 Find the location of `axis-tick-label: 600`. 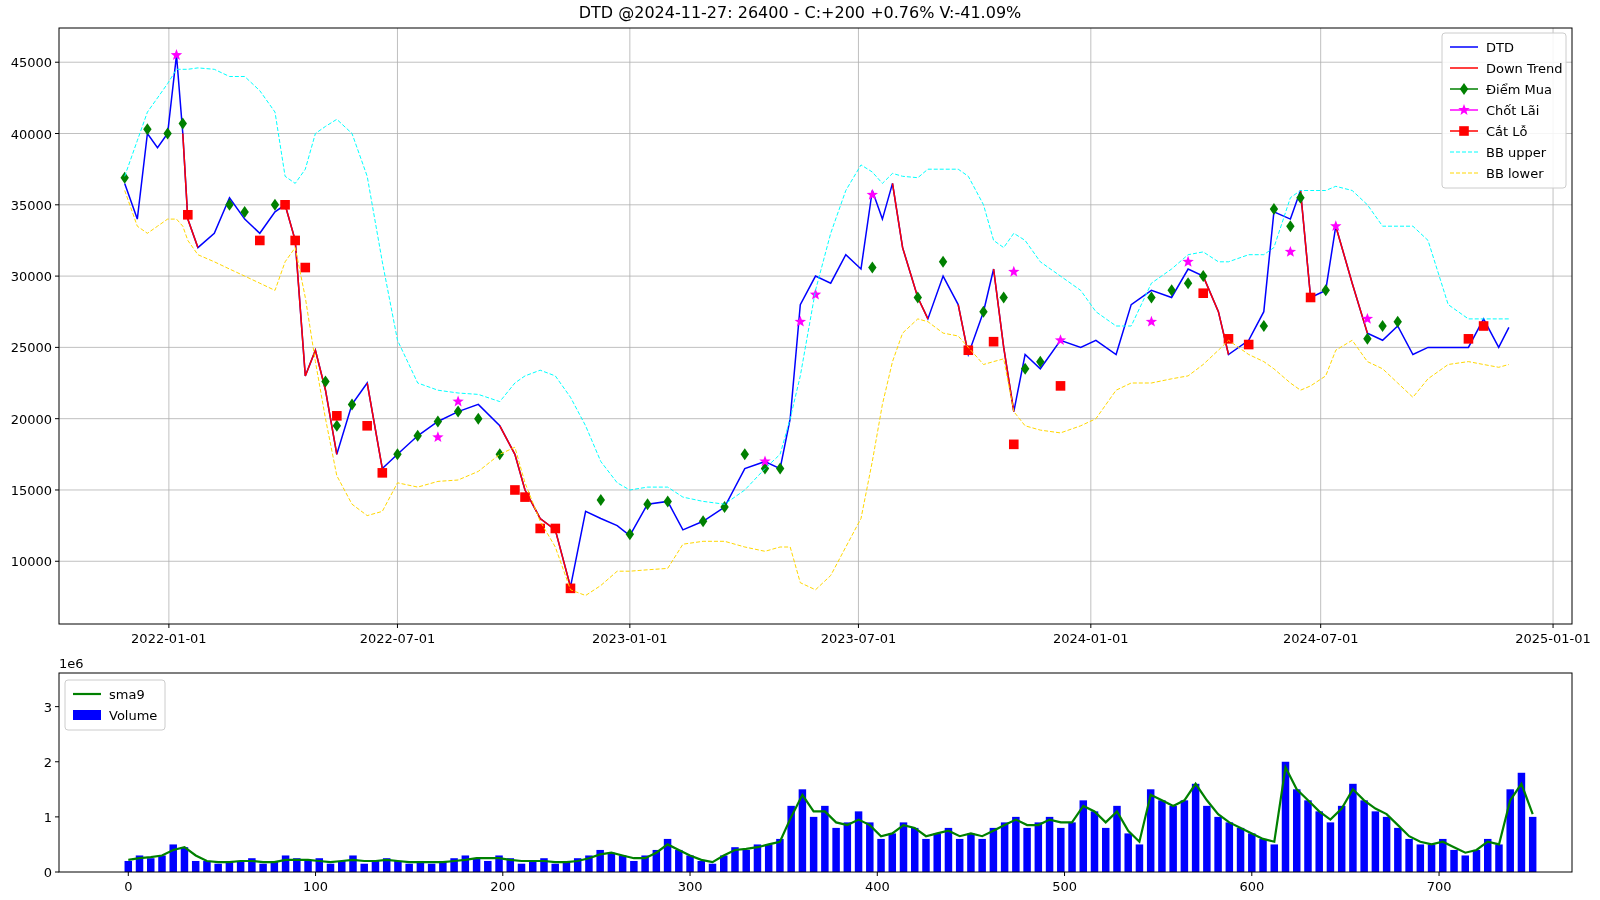

axis-tick-label: 600 is located at coordinates (1252, 886).